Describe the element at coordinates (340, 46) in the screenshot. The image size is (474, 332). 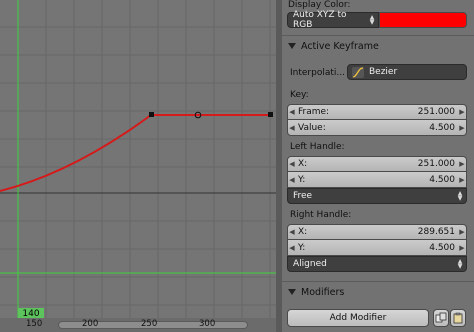
I see `section-title: Active Keyframe` at that location.